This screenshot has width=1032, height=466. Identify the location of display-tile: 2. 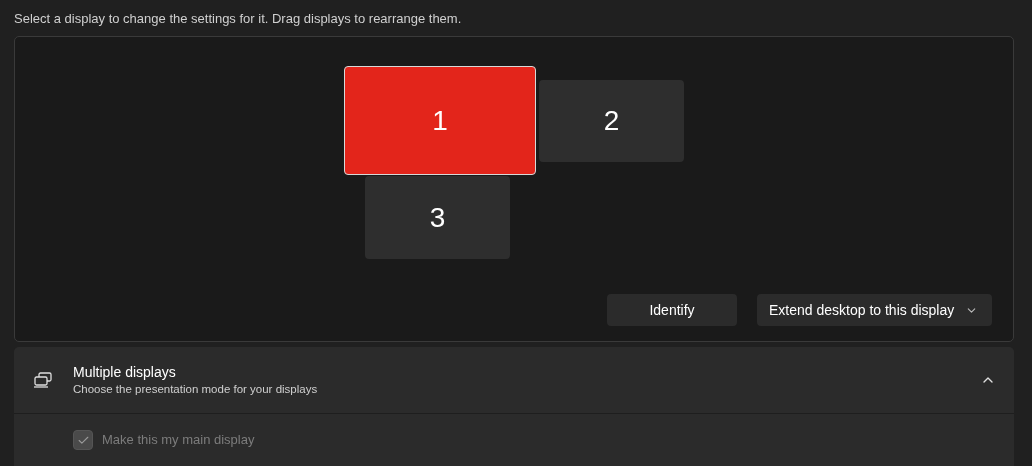
(611, 121).